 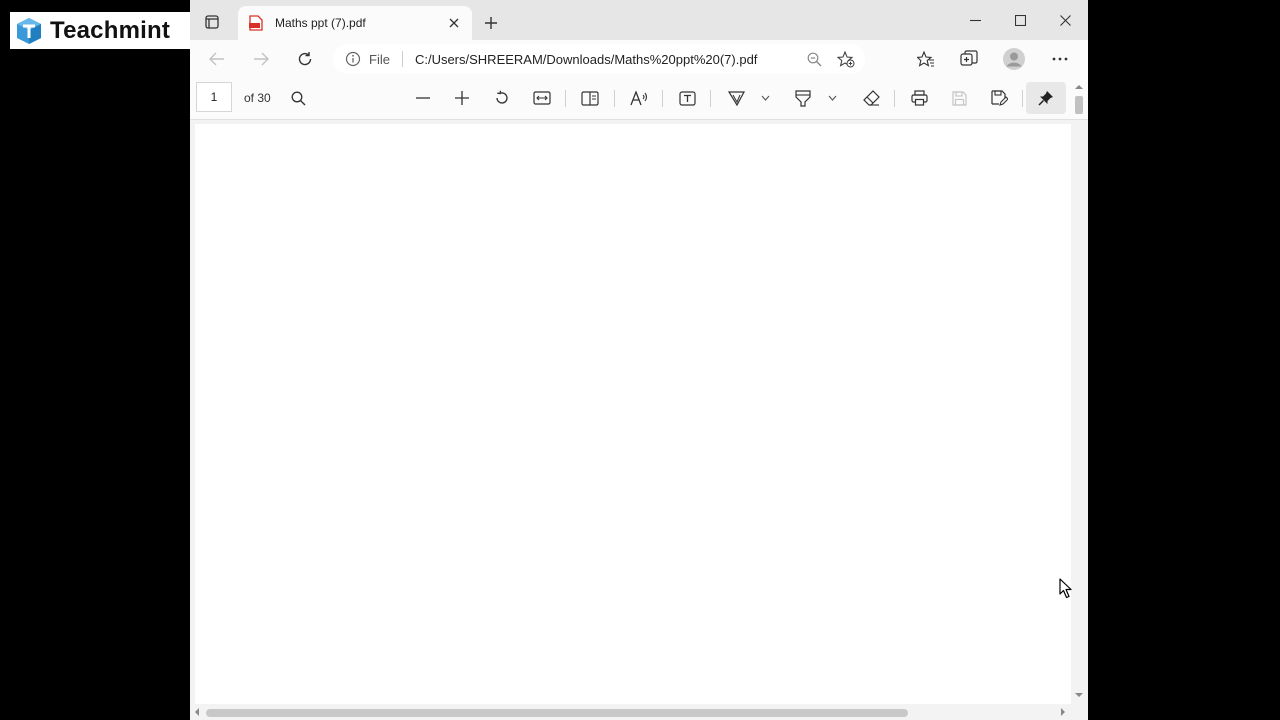 I want to click on draw-icon, so click(x=736, y=98).